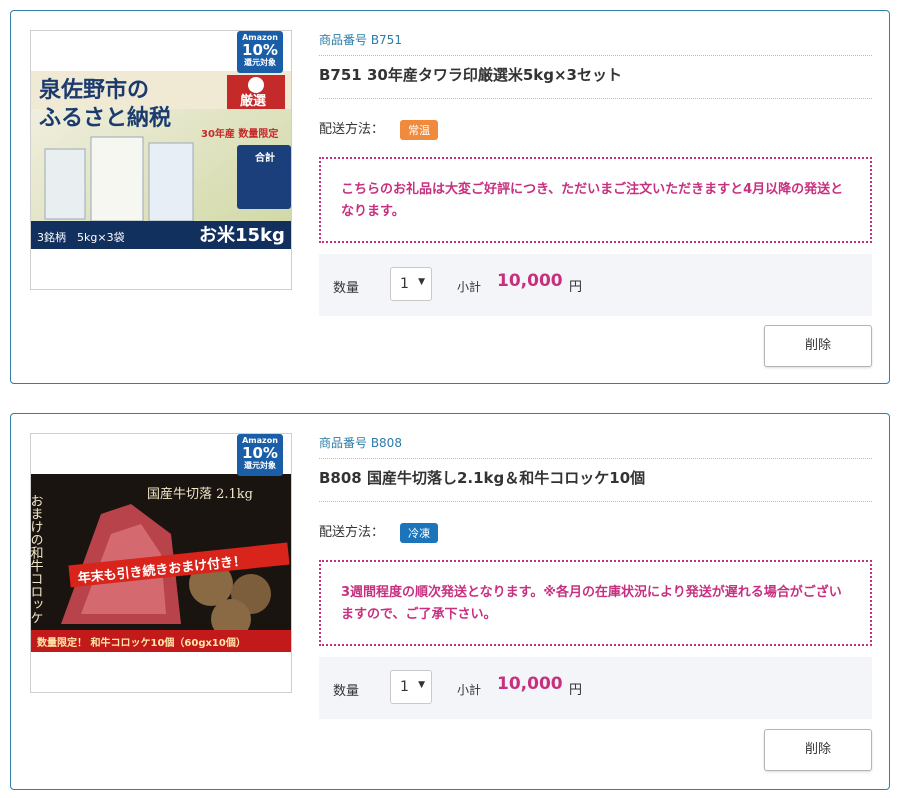  Describe the element at coordinates (141, 642) in the screenshot. I see `image-footer: 数量限定！ 和牛コロッケ10個（60gx10個）` at that location.